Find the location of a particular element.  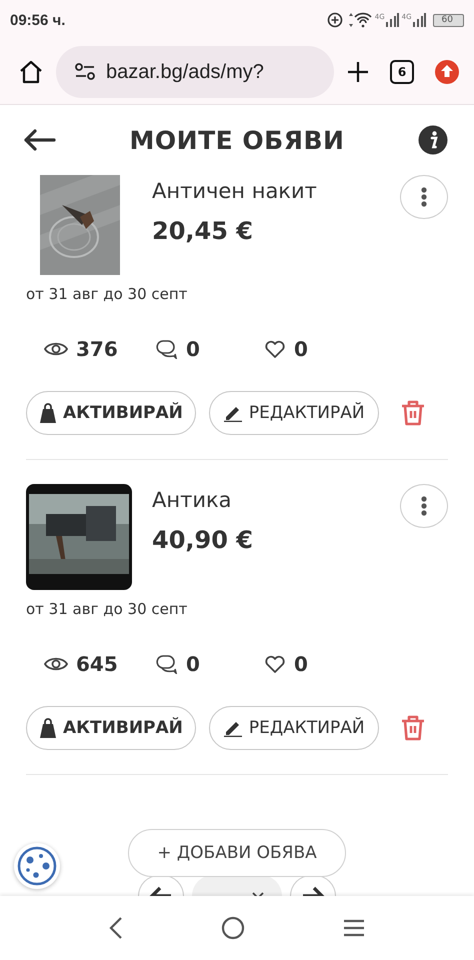

views-count: 376 is located at coordinates (97, 349).